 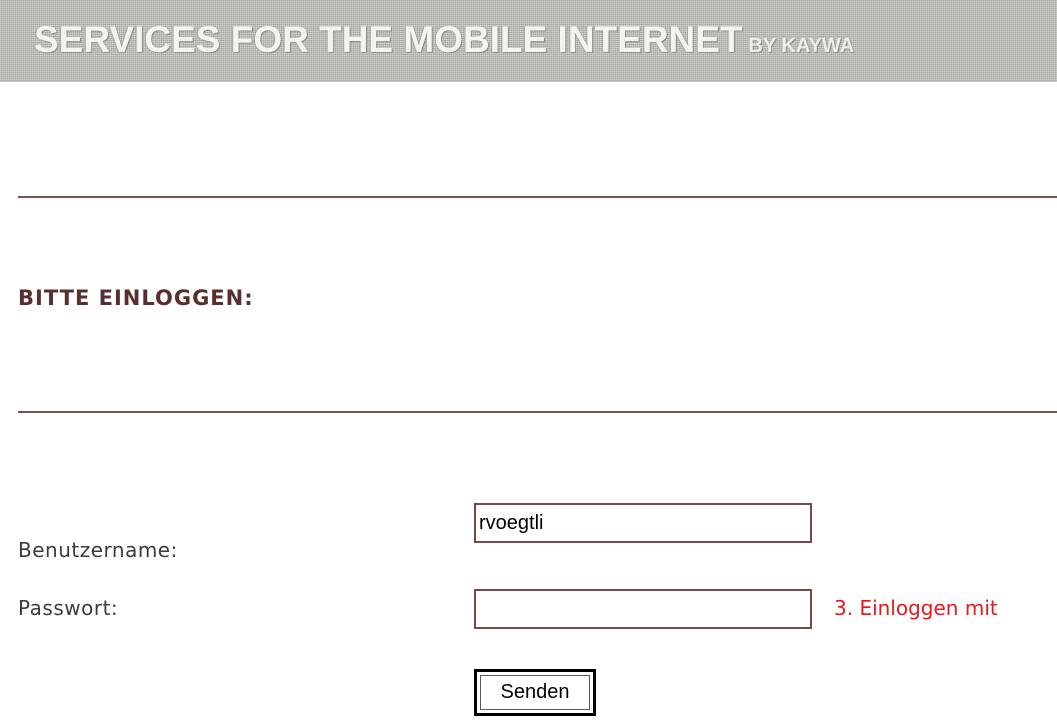 I want to click on submit-button: Senden, so click(x=535, y=692).